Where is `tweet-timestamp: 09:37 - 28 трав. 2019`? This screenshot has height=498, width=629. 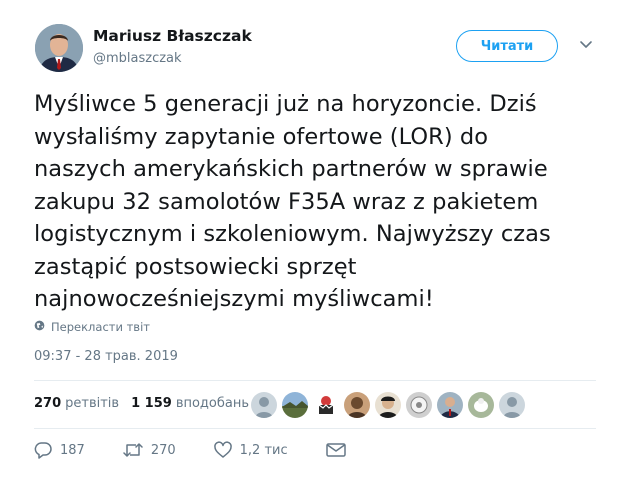
tweet-timestamp: 09:37 - 28 трав. 2019 is located at coordinates (106, 356).